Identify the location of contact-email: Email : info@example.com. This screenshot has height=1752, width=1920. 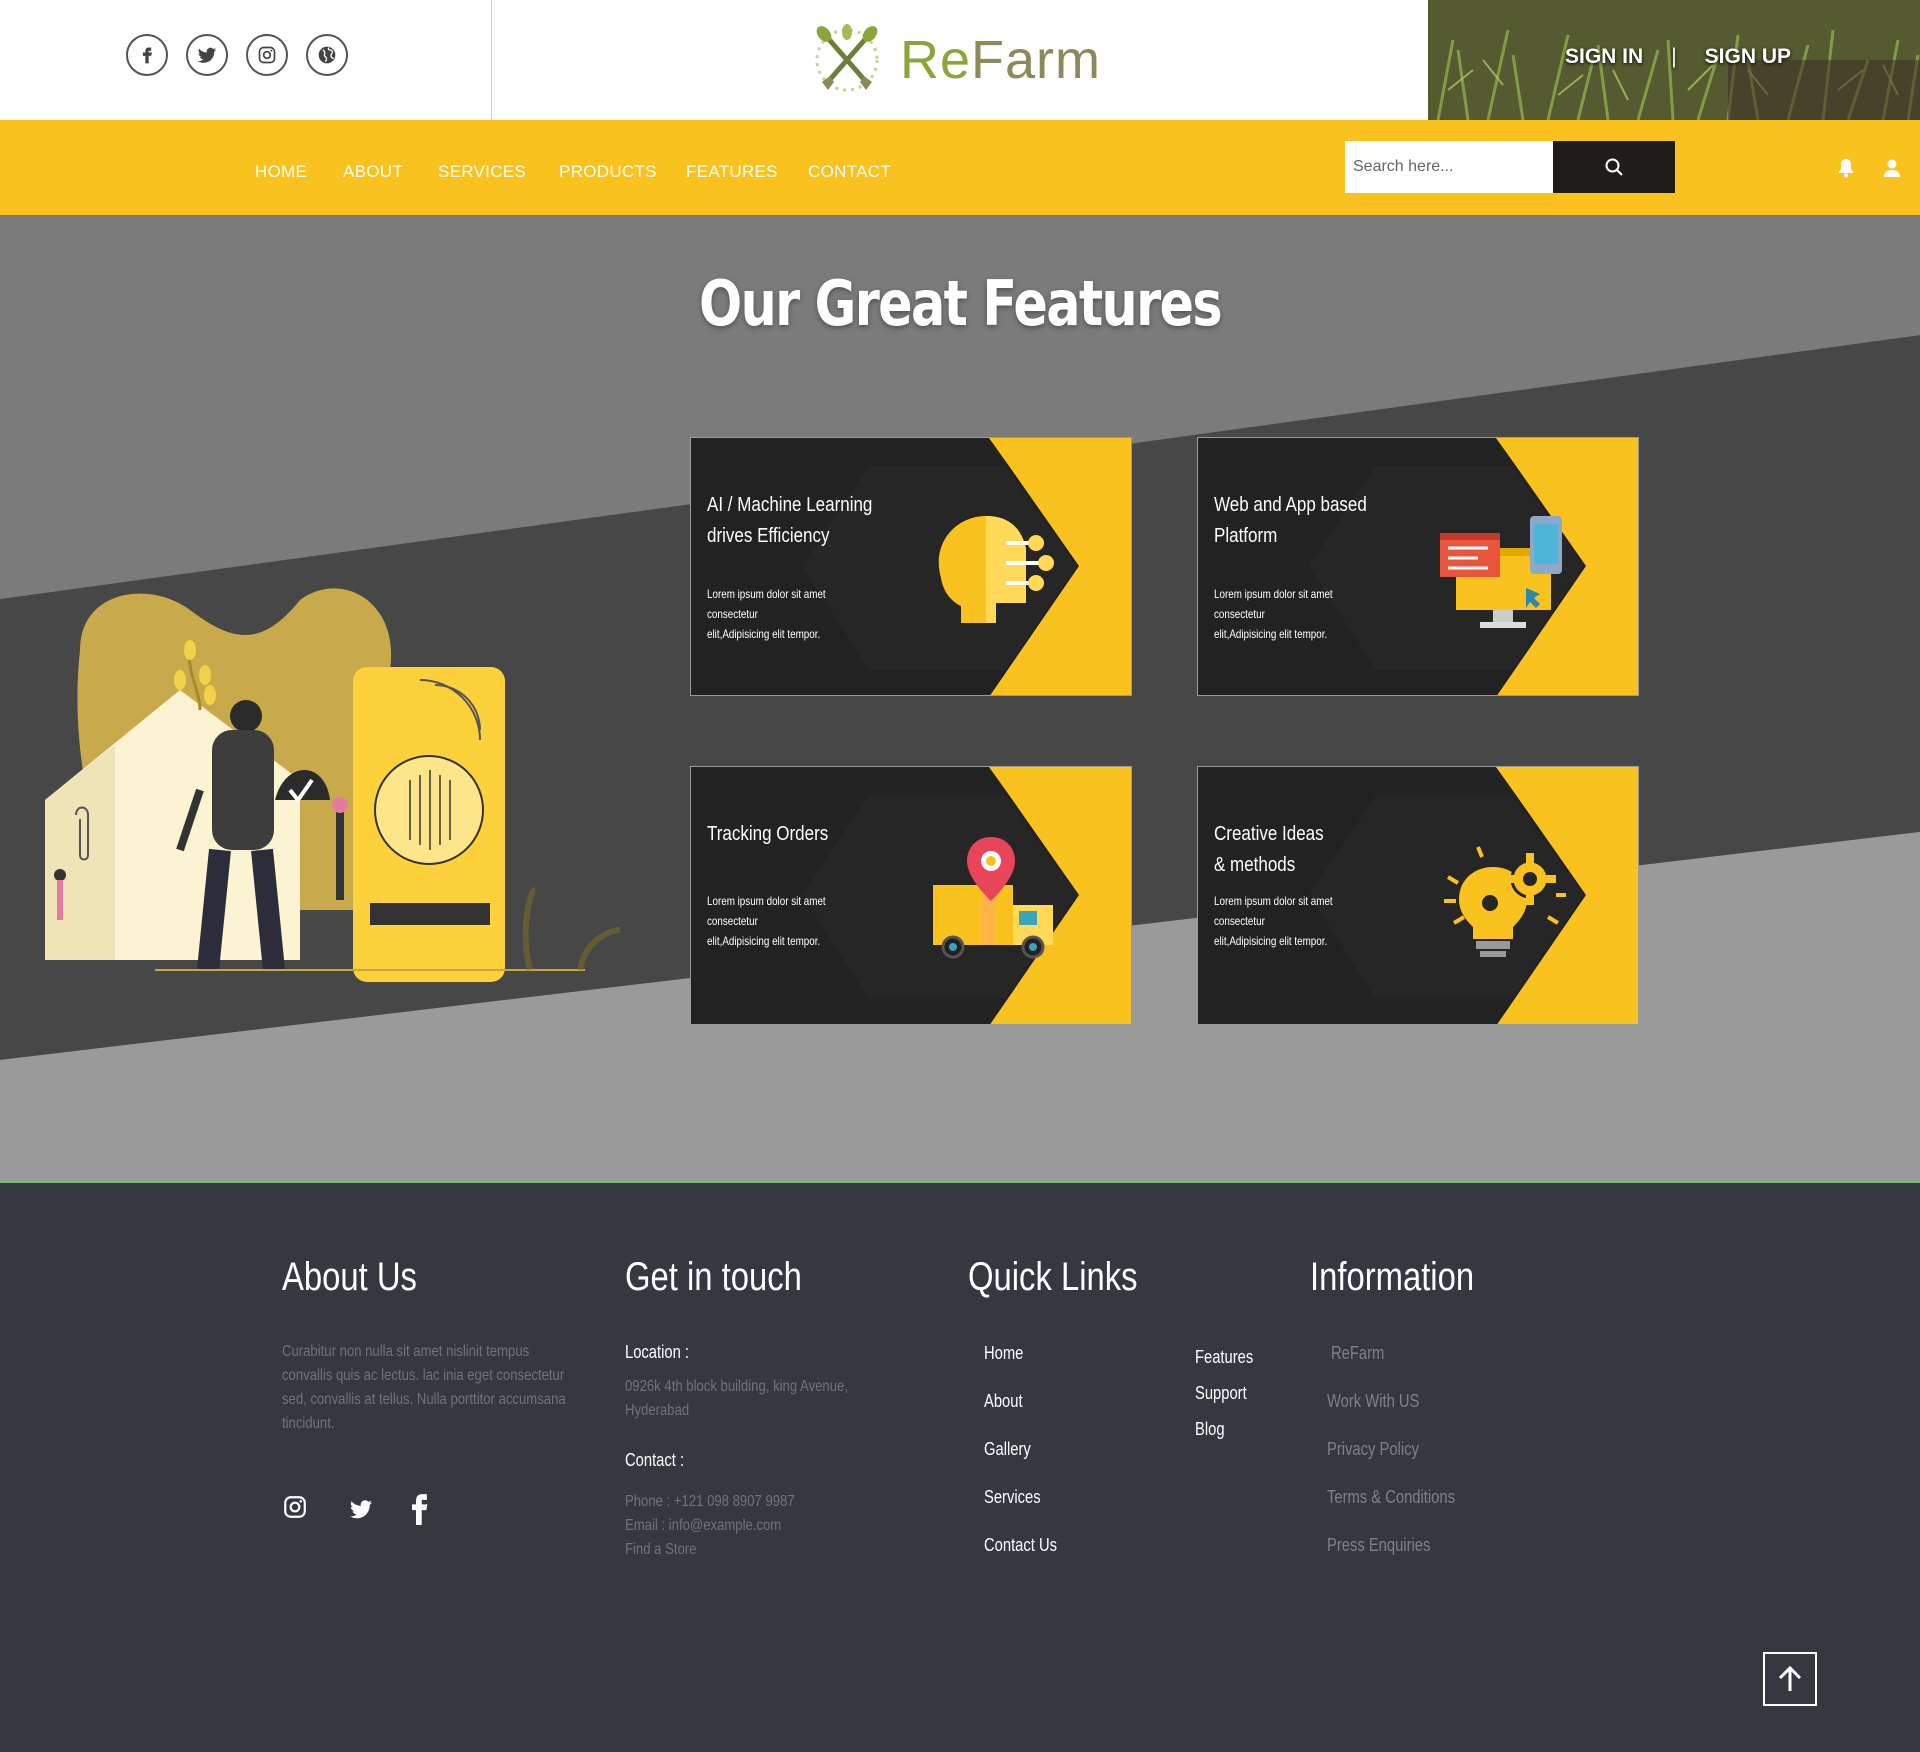
(710, 1526).